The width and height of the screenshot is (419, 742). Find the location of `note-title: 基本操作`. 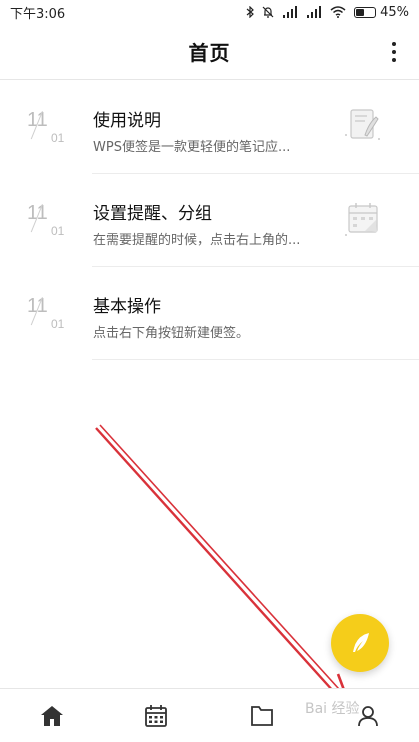

note-title: 基本操作 is located at coordinates (127, 307).